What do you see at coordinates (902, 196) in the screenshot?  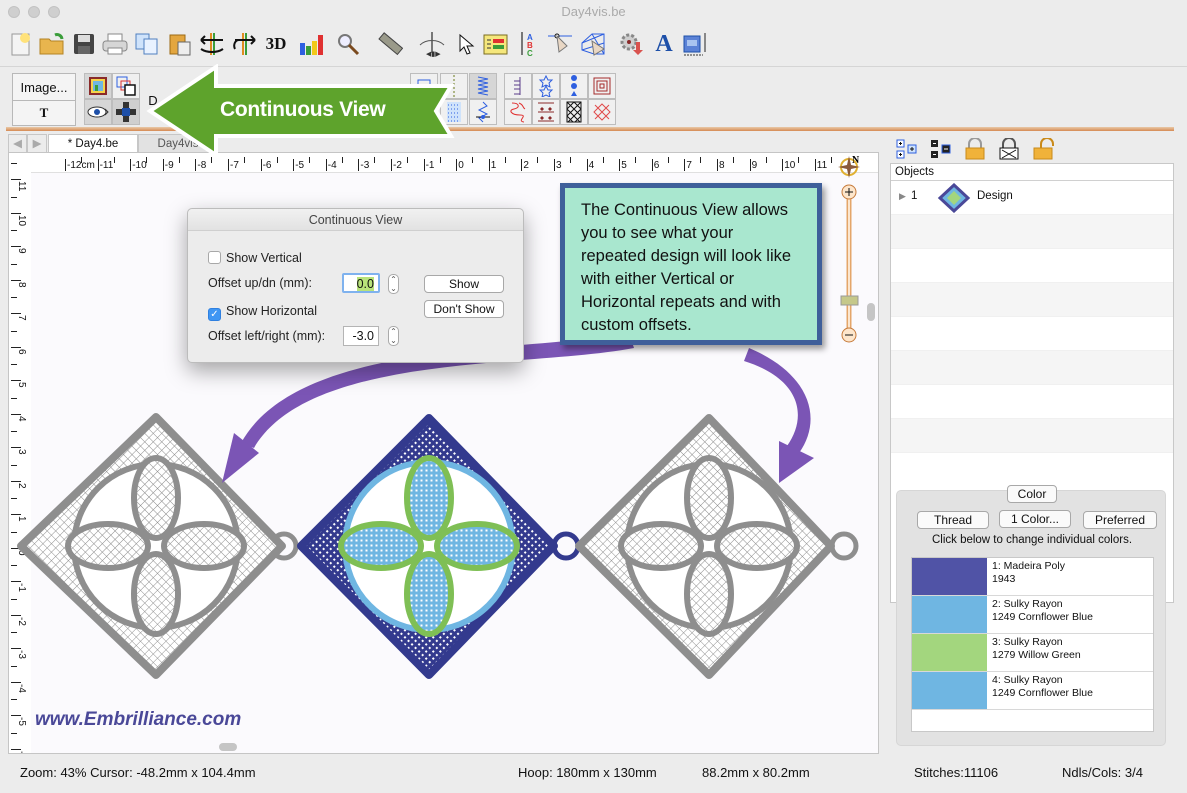 I see `disclosure-triangle-icon: ▶` at bounding box center [902, 196].